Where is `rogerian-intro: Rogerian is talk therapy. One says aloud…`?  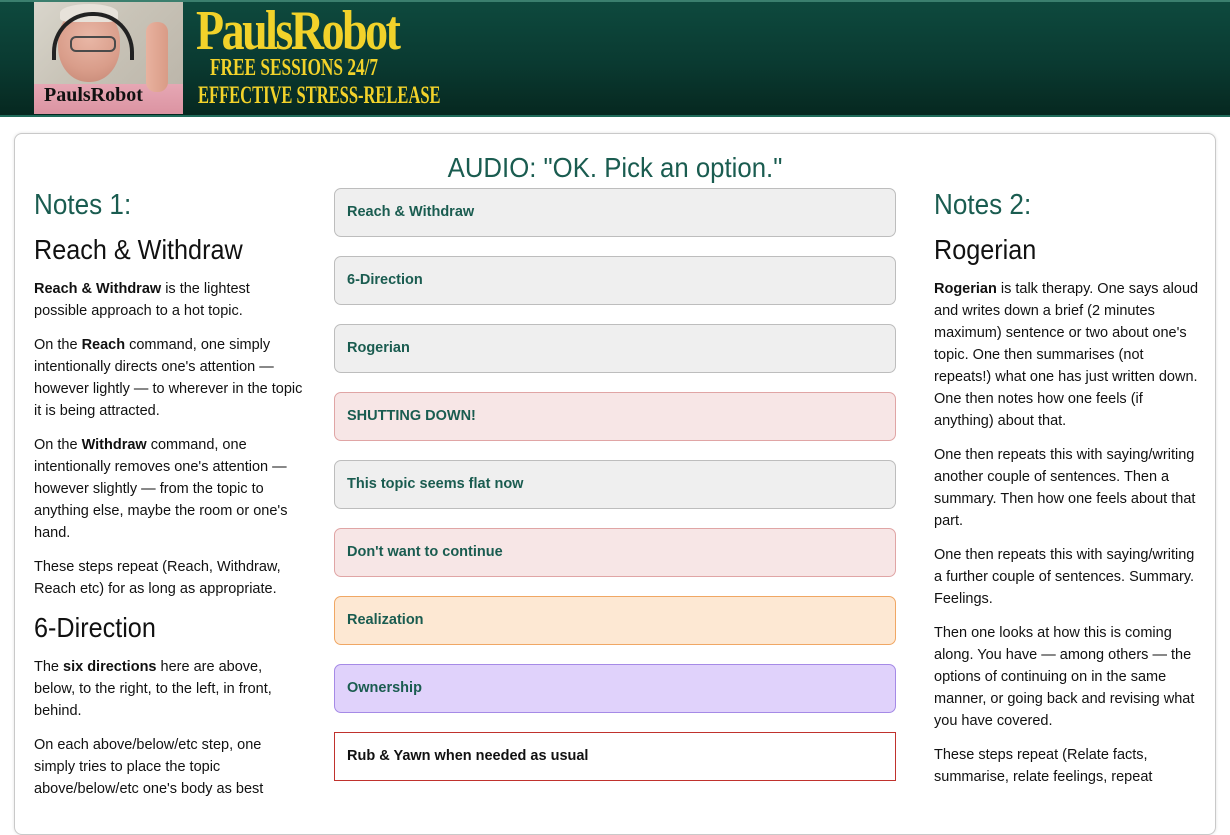
rogerian-intro: Rogerian is talk therapy. One says aloud… is located at coordinates (1069, 355).